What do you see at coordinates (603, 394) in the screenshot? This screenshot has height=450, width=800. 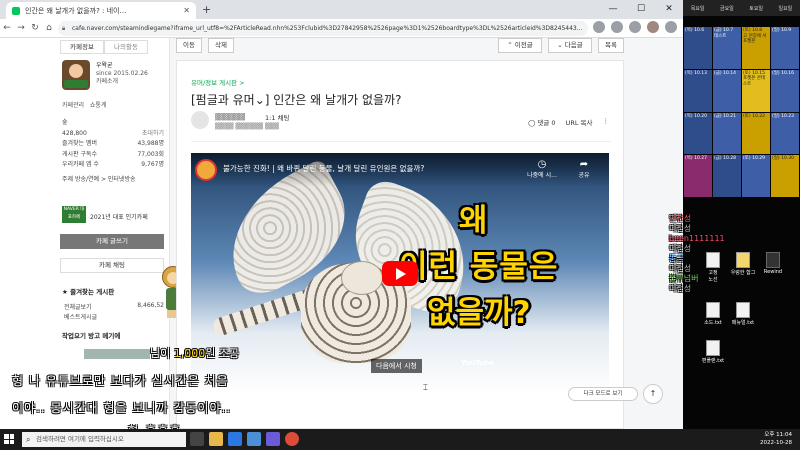 I see `dark-mode-button: 다크 모드로 보기` at bounding box center [603, 394].